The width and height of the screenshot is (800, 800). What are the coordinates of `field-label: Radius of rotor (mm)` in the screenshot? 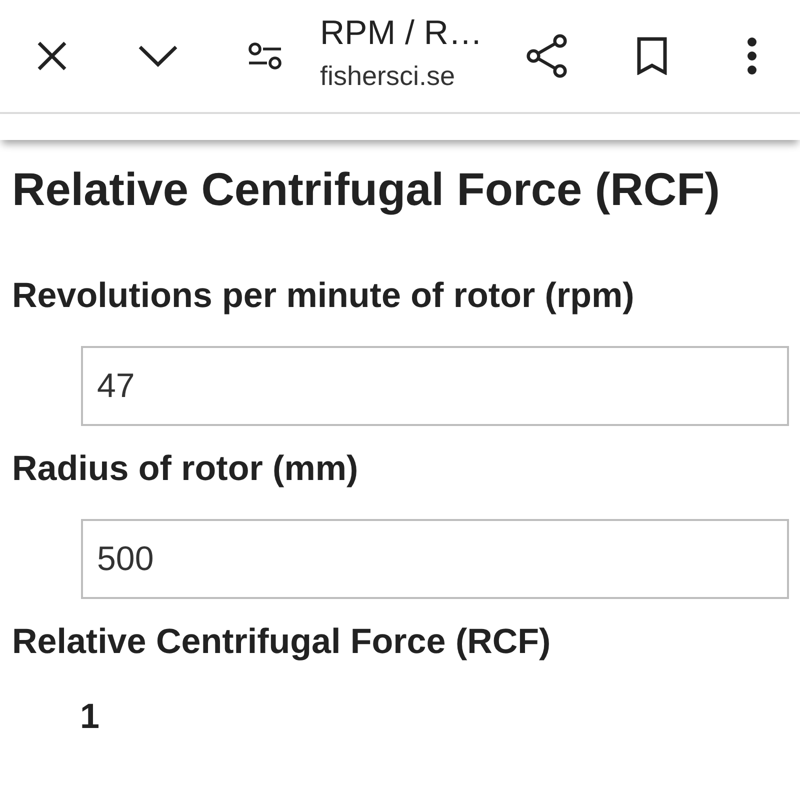 It's located at (185, 469).